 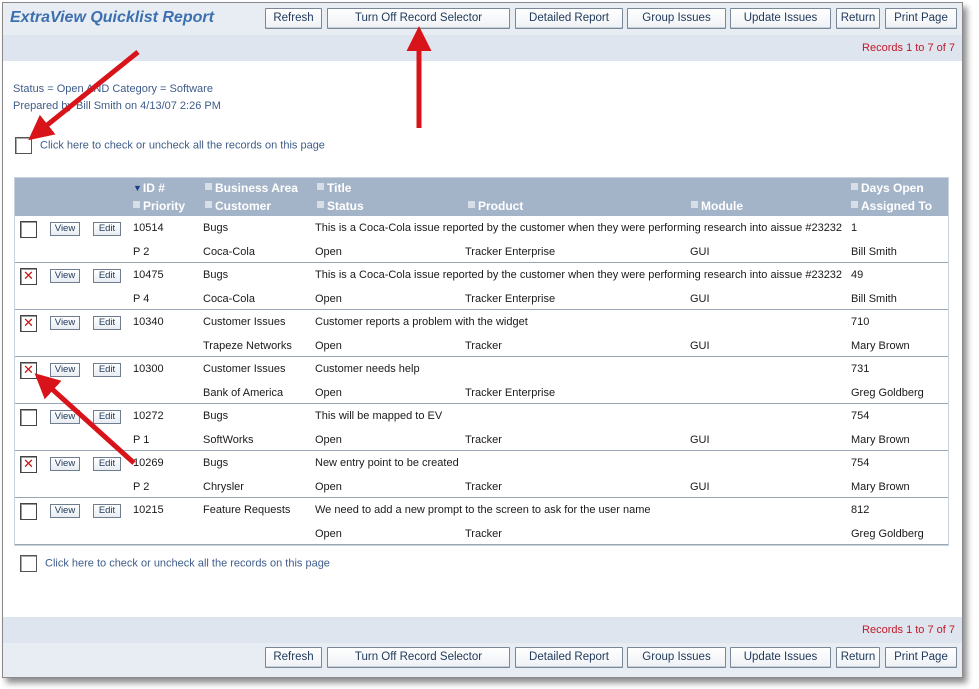 I want to click on column-title: Title, so click(x=334, y=188).